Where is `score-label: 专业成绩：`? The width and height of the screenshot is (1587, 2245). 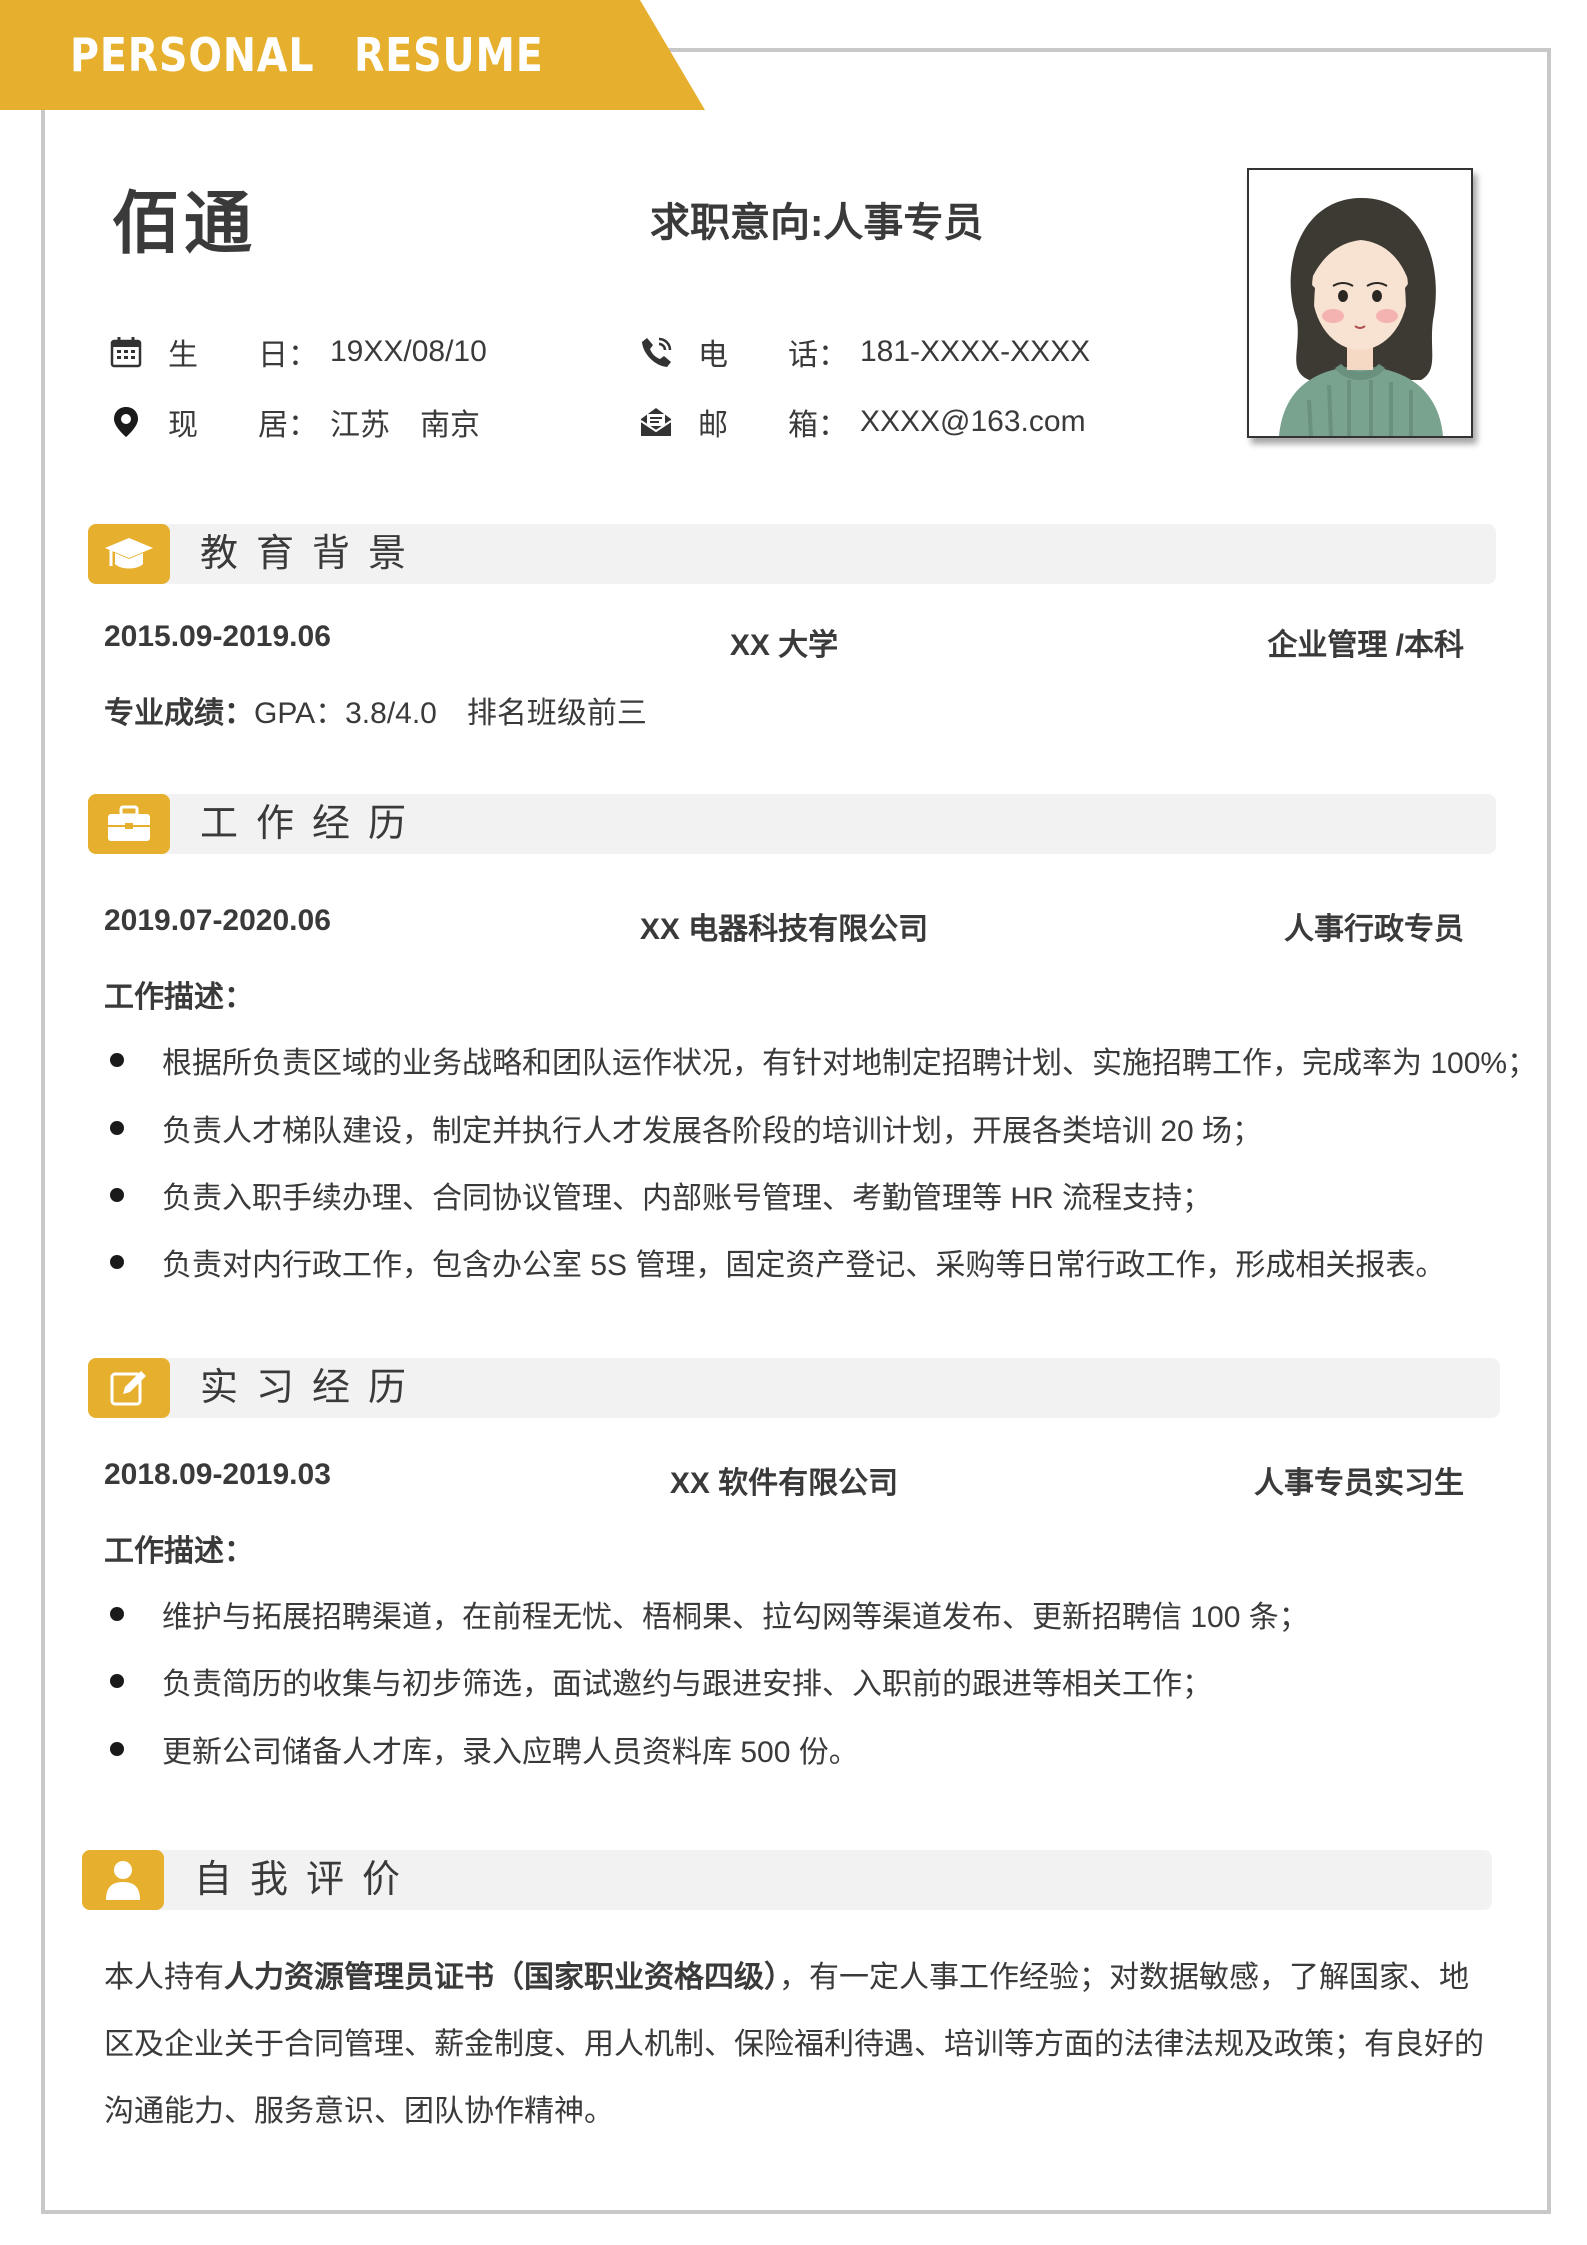
score-label: 专业成绩： is located at coordinates (179, 713).